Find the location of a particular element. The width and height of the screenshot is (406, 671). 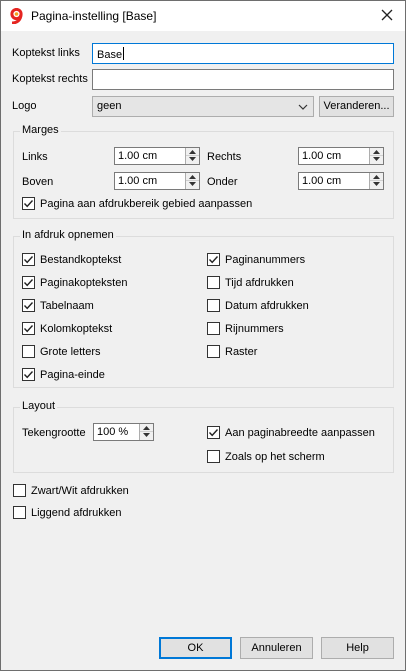

checkbox-page-break: Pagina-einde is located at coordinates (63, 374).